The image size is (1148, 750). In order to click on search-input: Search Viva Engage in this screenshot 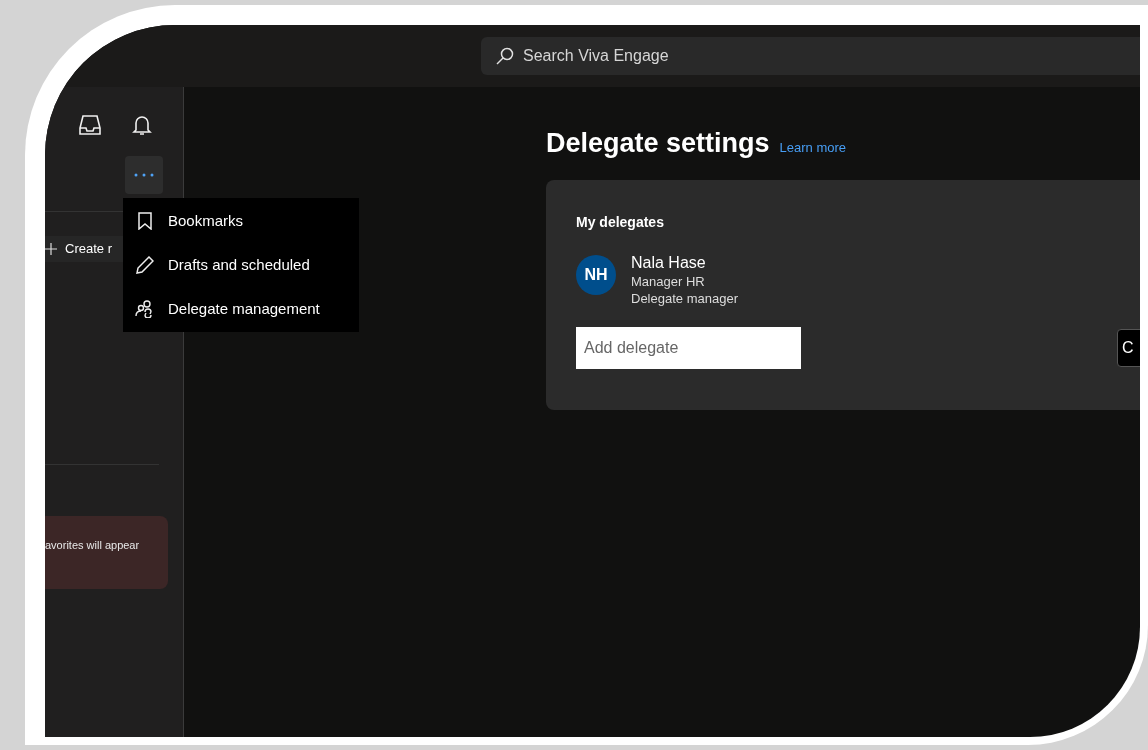, I will do `click(723, 56)`.